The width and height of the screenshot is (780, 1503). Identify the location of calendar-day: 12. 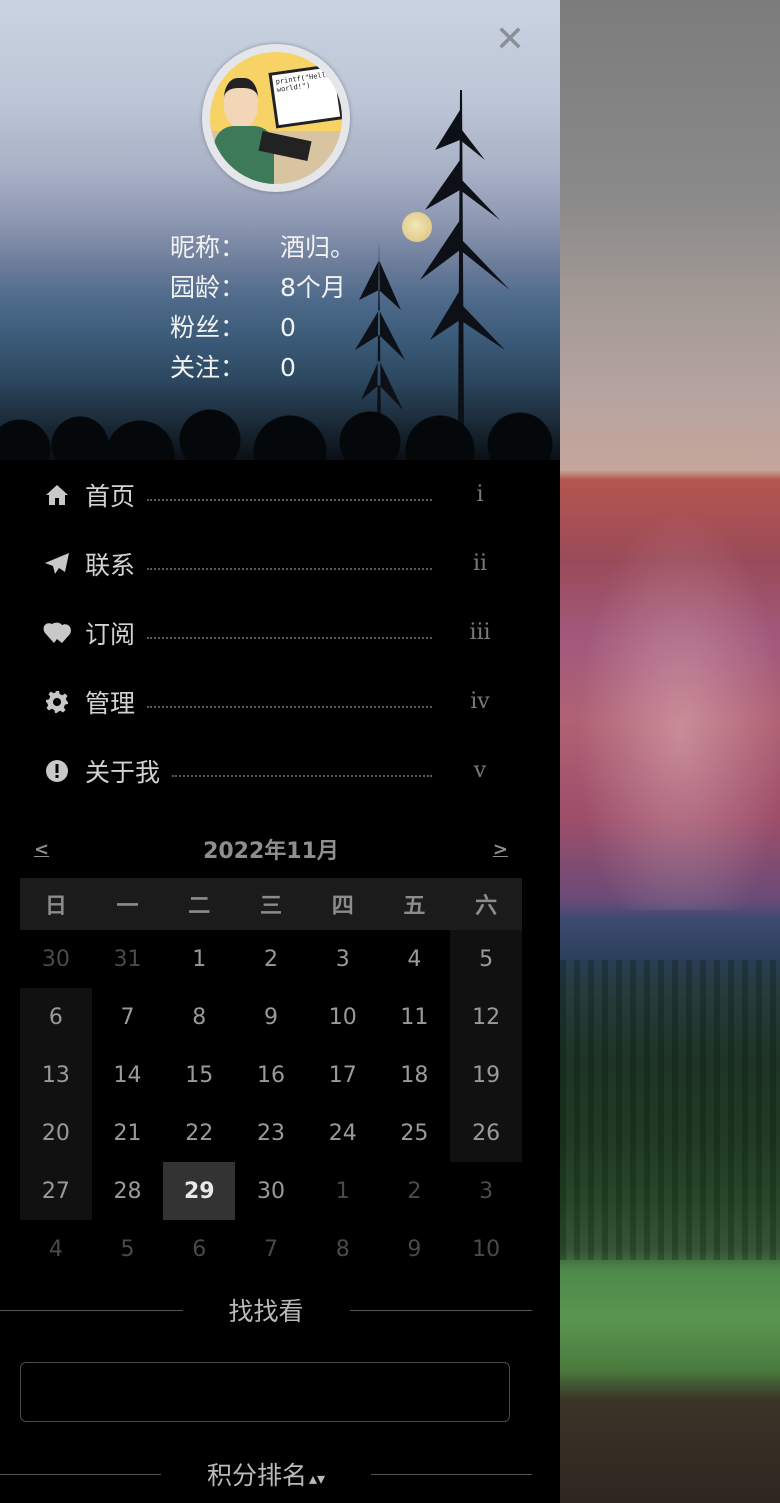
(486, 1017).